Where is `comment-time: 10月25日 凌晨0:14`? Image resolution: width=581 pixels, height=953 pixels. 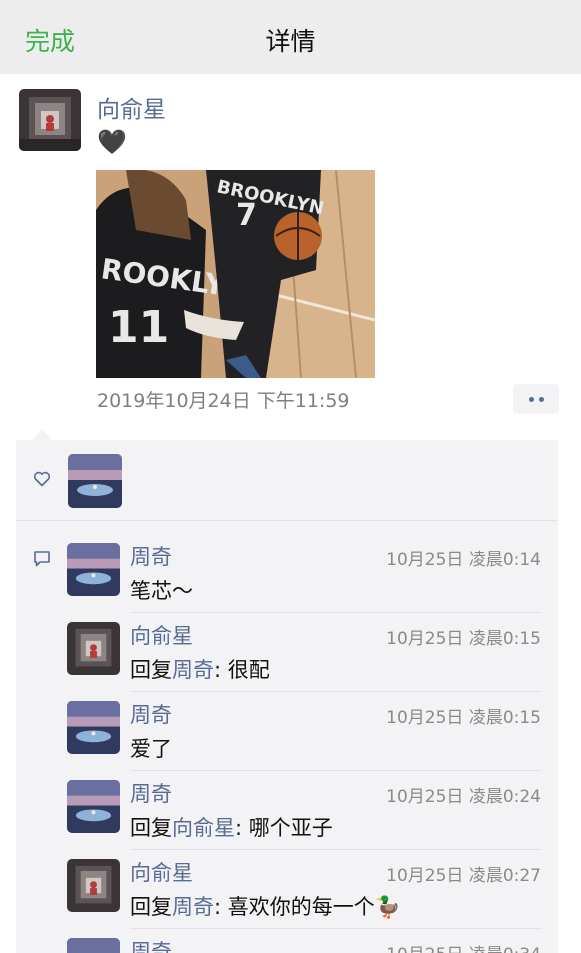 comment-time: 10月25日 凌晨0:14 is located at coordinates (463, 560).